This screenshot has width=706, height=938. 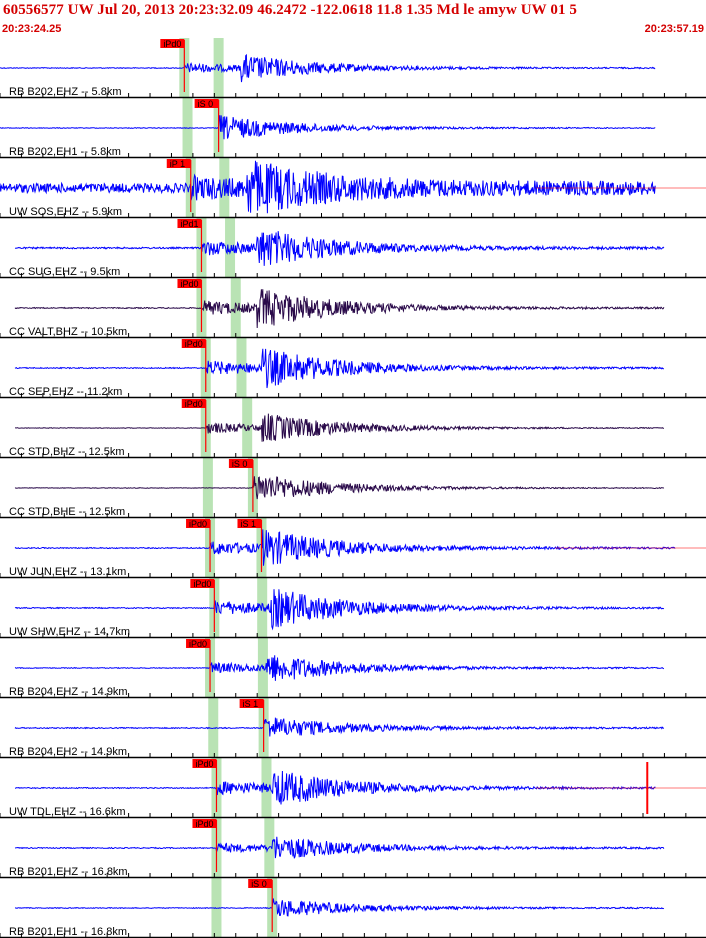 What do you see at coordinates (68, 332) in the screenshot?
I see `station-label: CC VALT,BHZ -- 10.5km` at bounding box center [68, 332].